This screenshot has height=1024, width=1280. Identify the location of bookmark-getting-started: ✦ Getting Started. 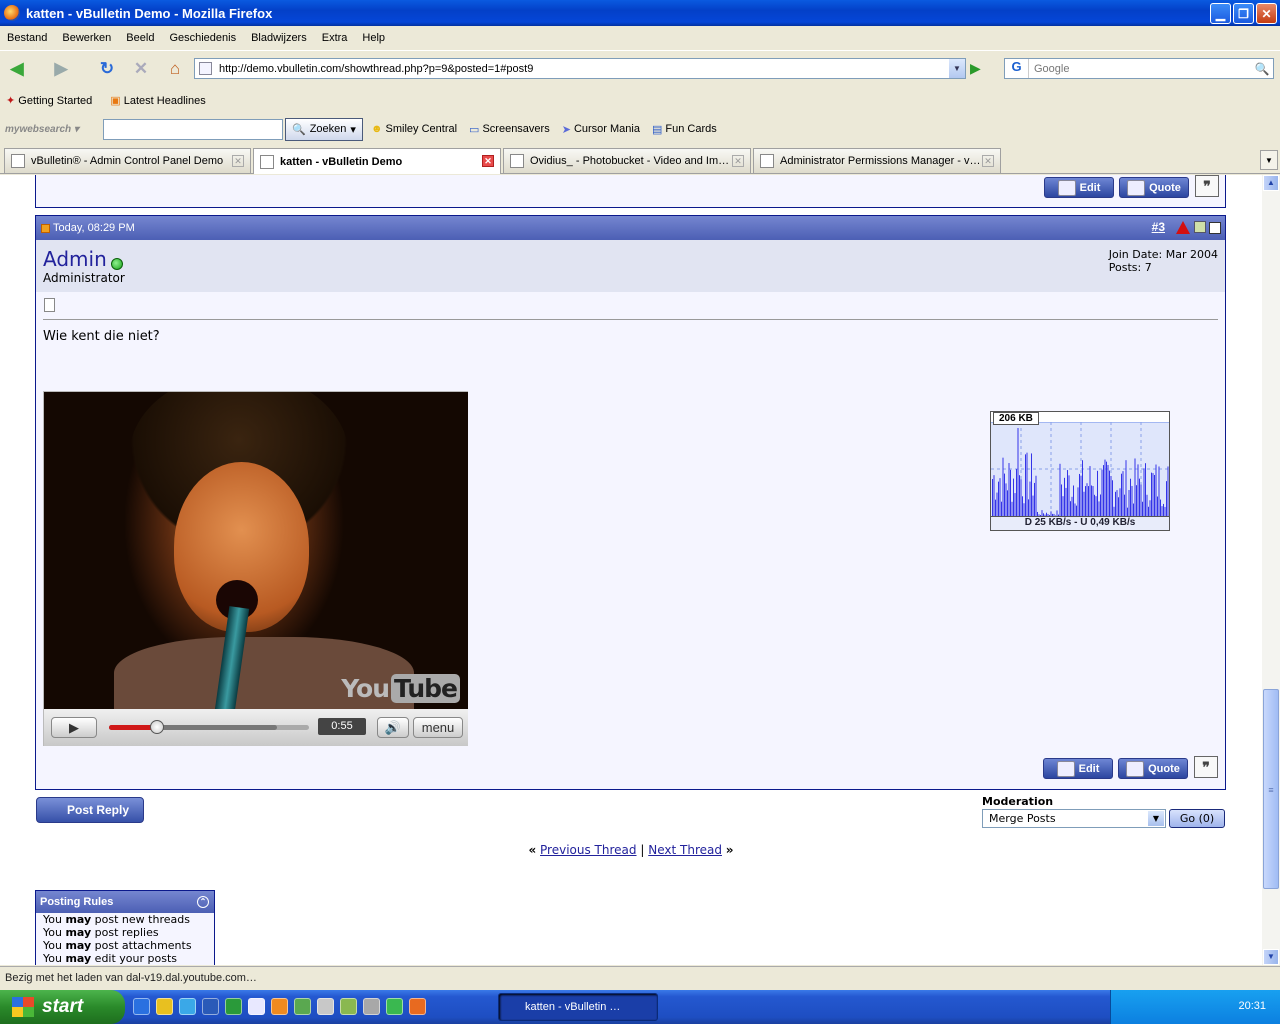
(49, 100).